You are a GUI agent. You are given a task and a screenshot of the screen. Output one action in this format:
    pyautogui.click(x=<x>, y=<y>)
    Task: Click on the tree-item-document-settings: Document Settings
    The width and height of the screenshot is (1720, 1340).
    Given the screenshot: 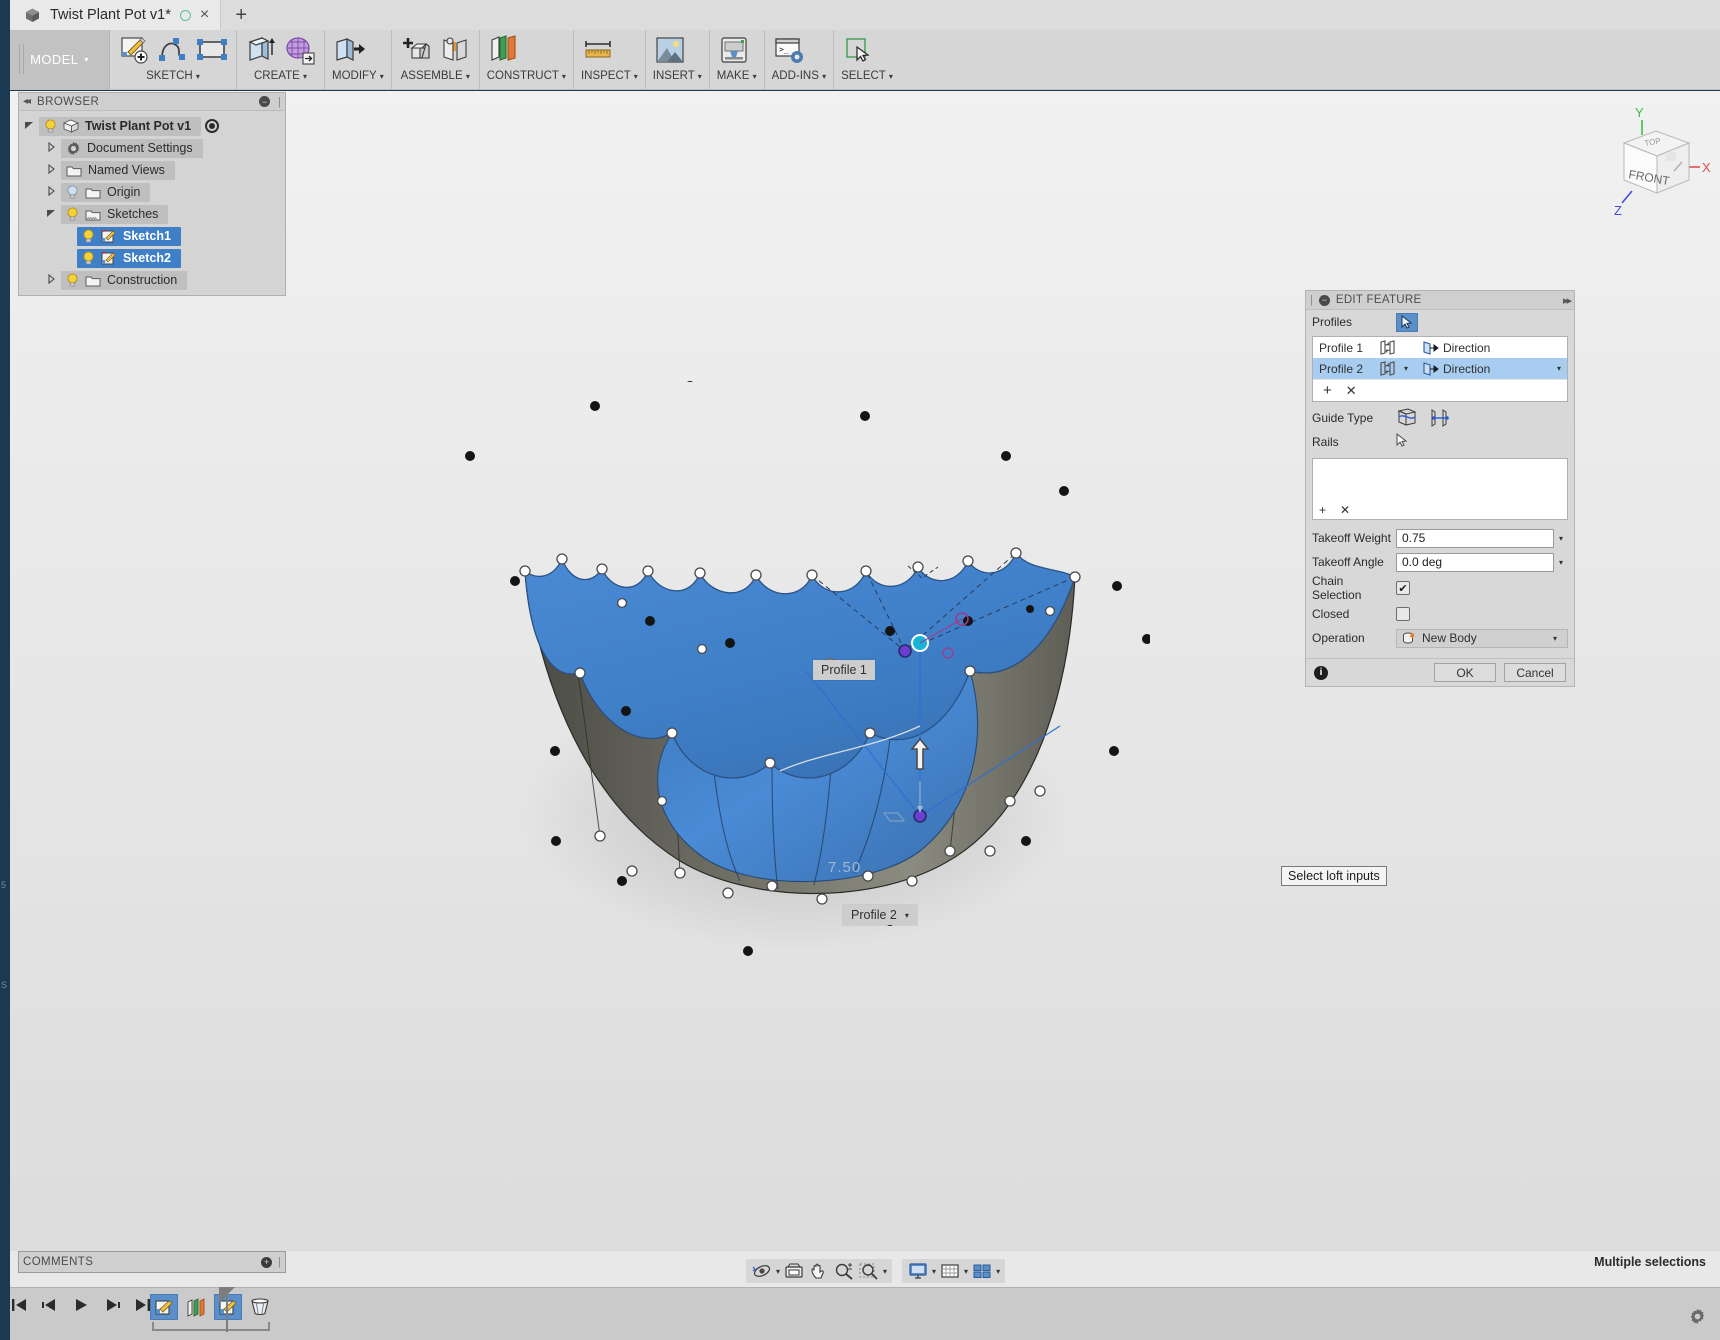 What is the action you would take?
    pyautogui.click(x=132, y=148)
    